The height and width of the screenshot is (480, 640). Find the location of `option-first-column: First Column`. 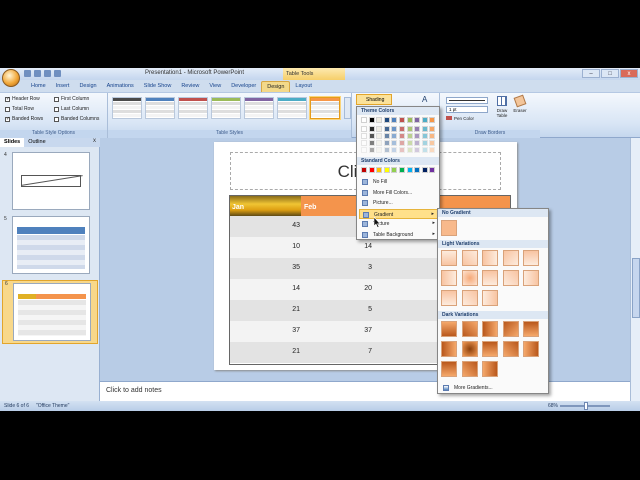

option-first-column: First Column is located at coordinates (71, 99).